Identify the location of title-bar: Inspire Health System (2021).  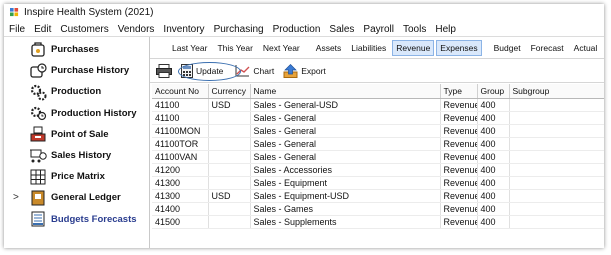
(304, 12).